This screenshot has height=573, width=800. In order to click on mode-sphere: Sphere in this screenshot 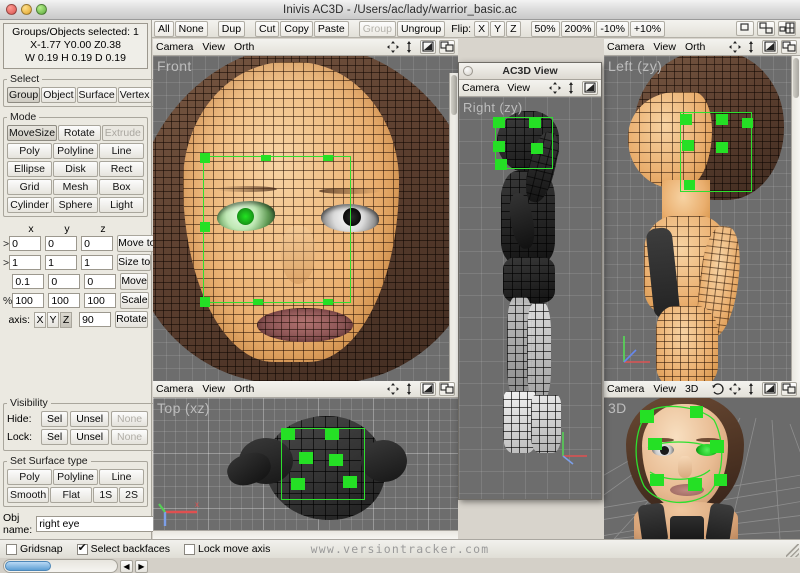, I will do `click(75, 205)`.